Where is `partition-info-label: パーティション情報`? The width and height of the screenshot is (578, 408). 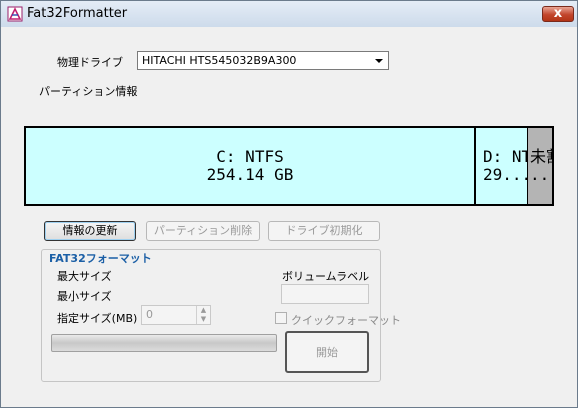 partition-info-label: パーティション情報 is located at coordinates (88, 91).